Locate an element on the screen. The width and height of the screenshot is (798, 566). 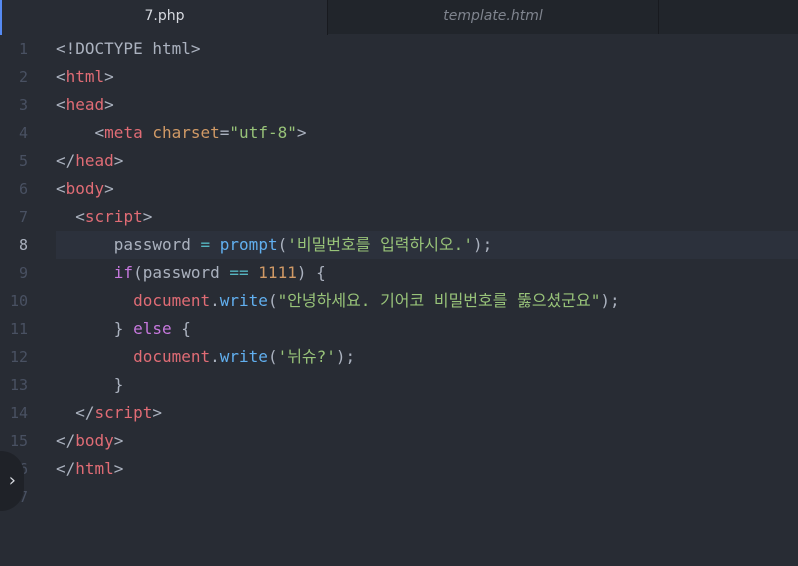
code-token: '뉘슈?' is located at coordinates (306, 356).